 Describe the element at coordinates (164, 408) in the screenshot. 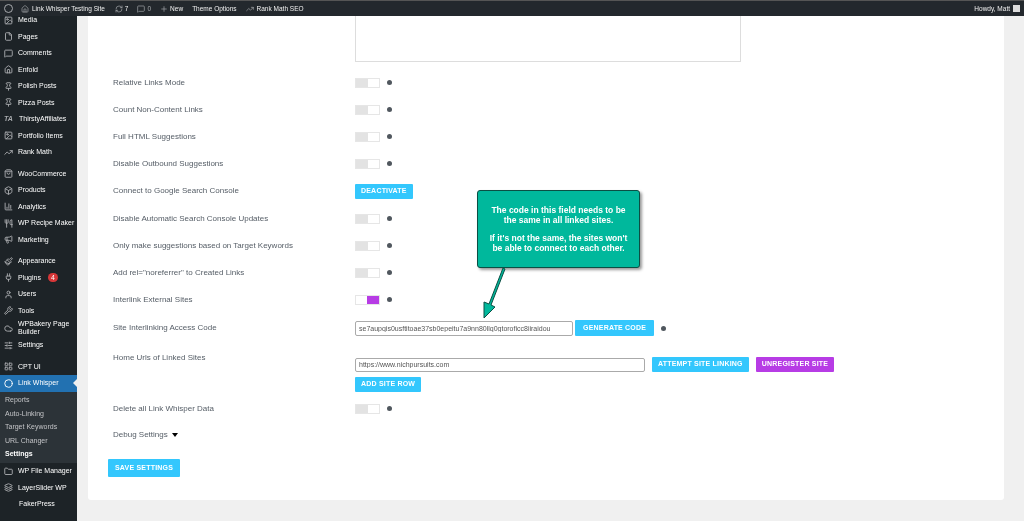

I see `setting-label: Delete all Link Whisper Data` at that location.